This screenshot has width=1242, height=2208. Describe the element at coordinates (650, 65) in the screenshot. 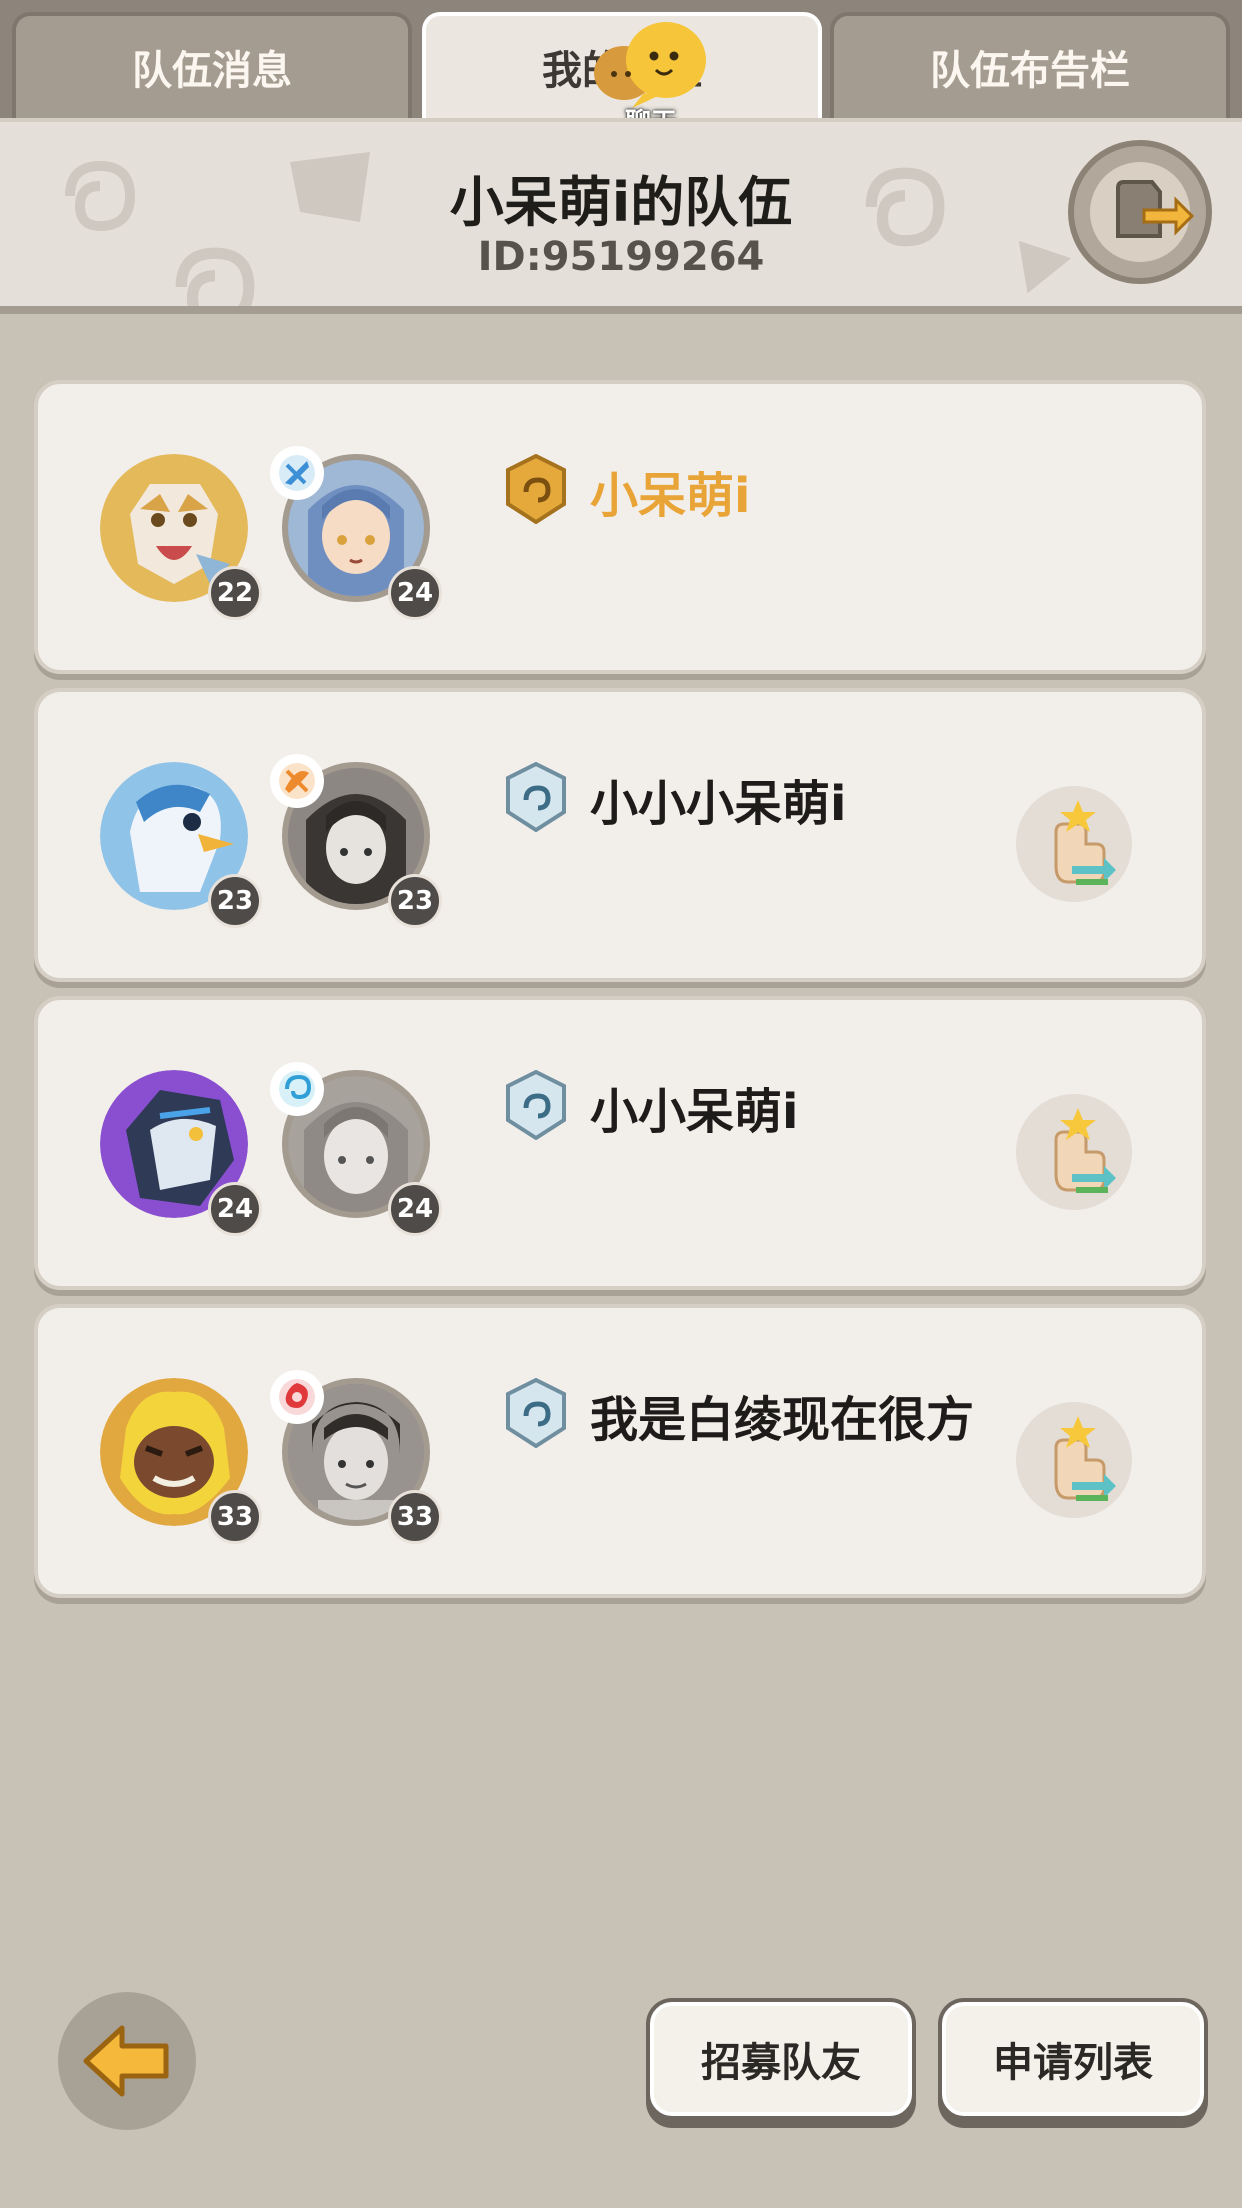

I see `chat-bubble-icon` at that location.